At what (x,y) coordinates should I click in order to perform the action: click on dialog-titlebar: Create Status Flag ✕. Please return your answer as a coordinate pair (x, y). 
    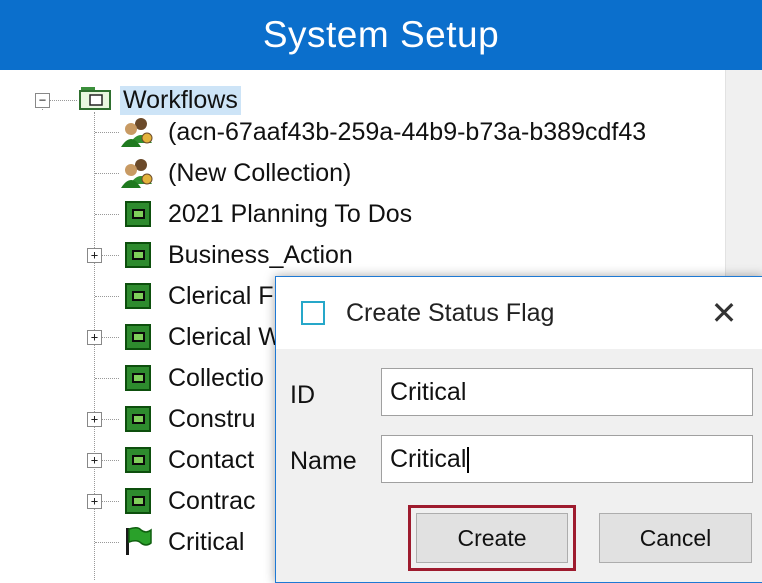
    Looking at the image, I should click on (519, 313).